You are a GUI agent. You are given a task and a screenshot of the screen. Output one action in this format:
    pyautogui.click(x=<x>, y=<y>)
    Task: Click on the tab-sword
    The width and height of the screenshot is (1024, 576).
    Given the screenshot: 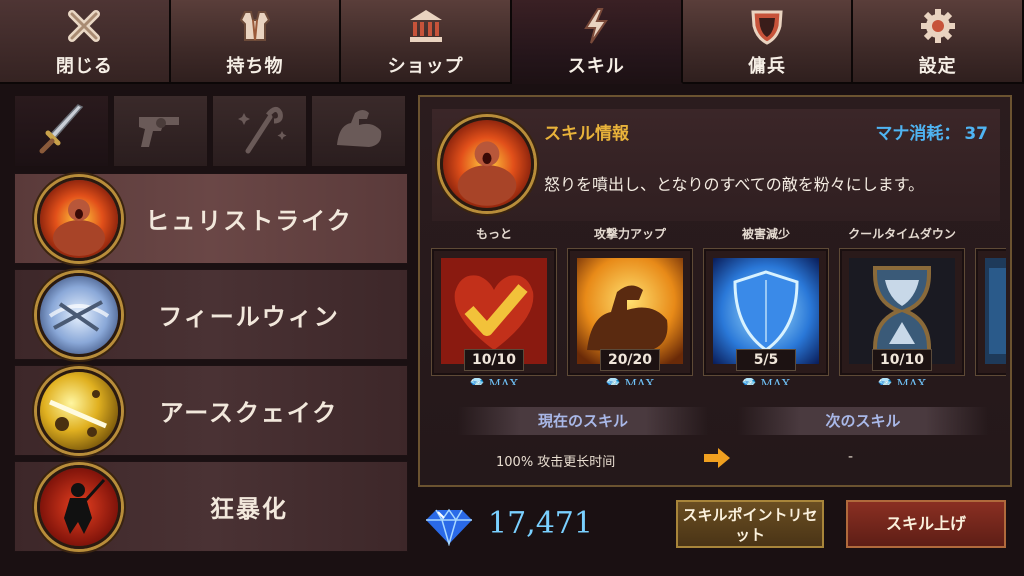 What is the action you would take?
    pyautogui.click(x=61, y=131)
    